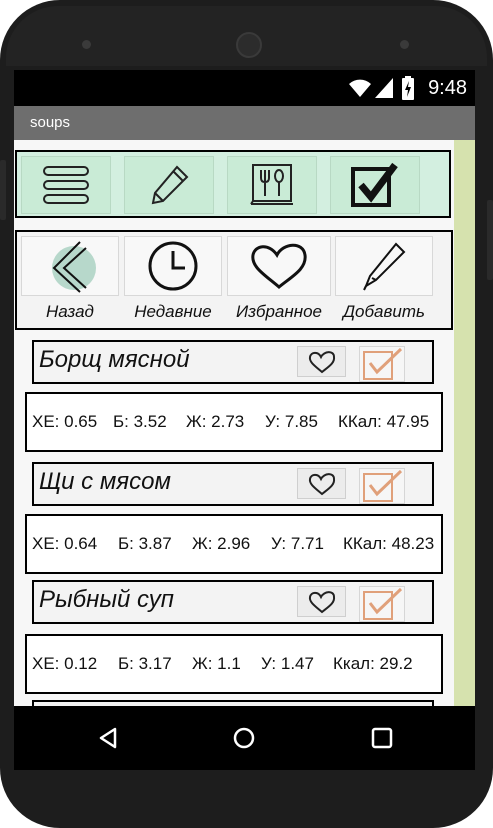  I want to click on soup-item-header: Рыбный суп, so click(233, 602).